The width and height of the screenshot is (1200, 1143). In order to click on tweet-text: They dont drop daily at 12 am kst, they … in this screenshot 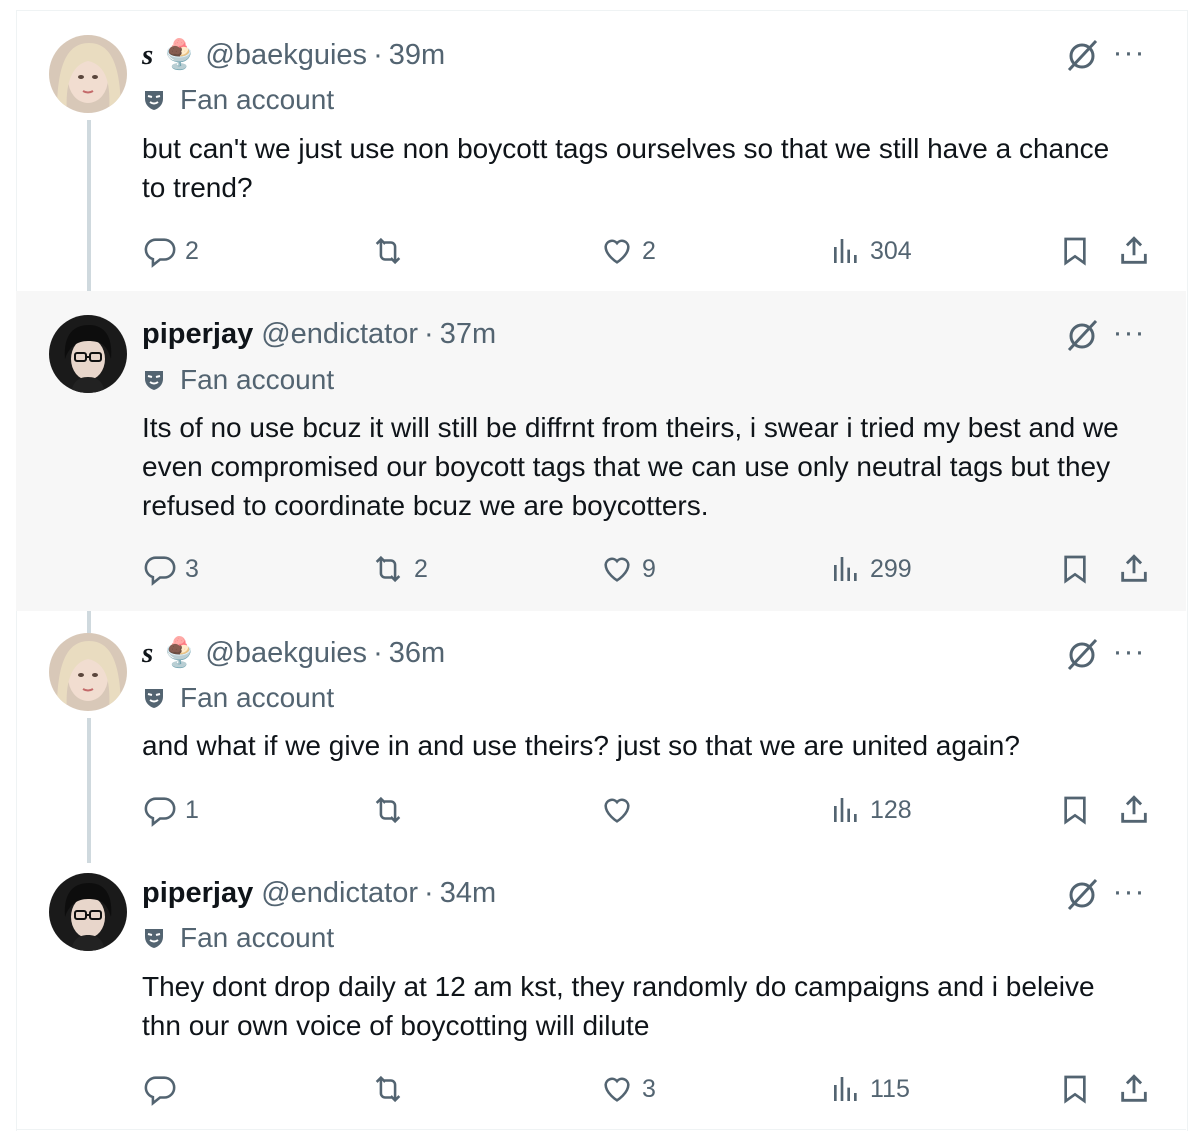, I will do `click(618, 1006)`.